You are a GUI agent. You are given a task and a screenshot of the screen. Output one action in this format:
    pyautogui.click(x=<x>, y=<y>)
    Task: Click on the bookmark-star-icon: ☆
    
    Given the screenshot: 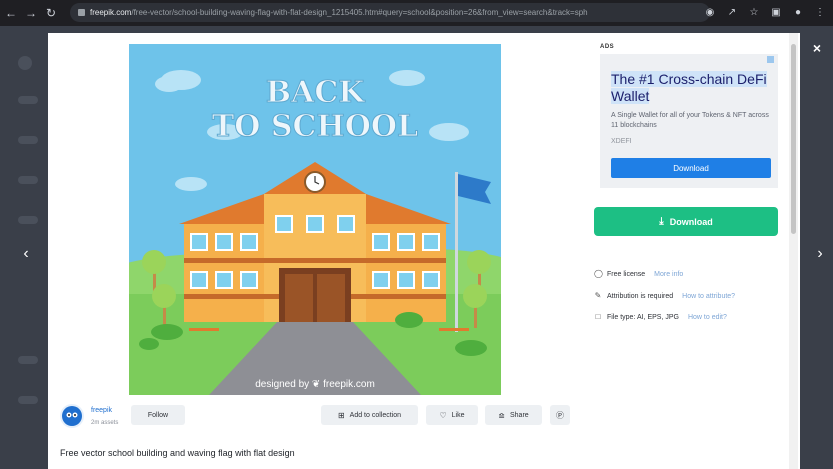 What is the action you would take?
    pyautogui.click(x=754, y=12)
    